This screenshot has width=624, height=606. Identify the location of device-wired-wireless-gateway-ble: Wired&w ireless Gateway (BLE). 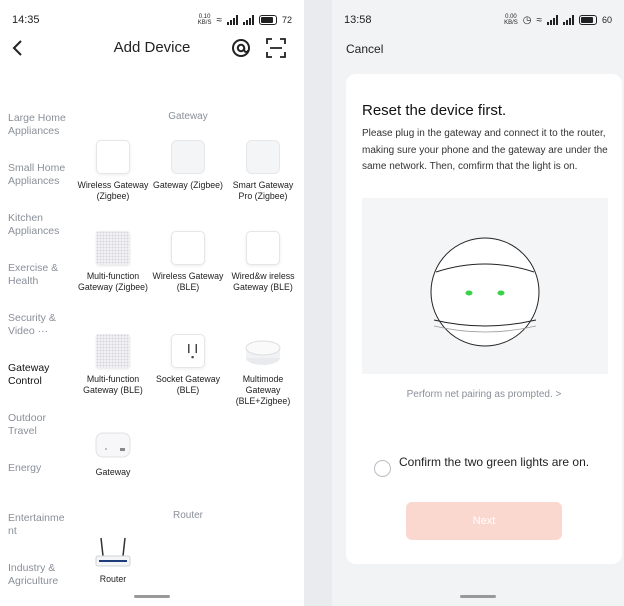
(263, 262).